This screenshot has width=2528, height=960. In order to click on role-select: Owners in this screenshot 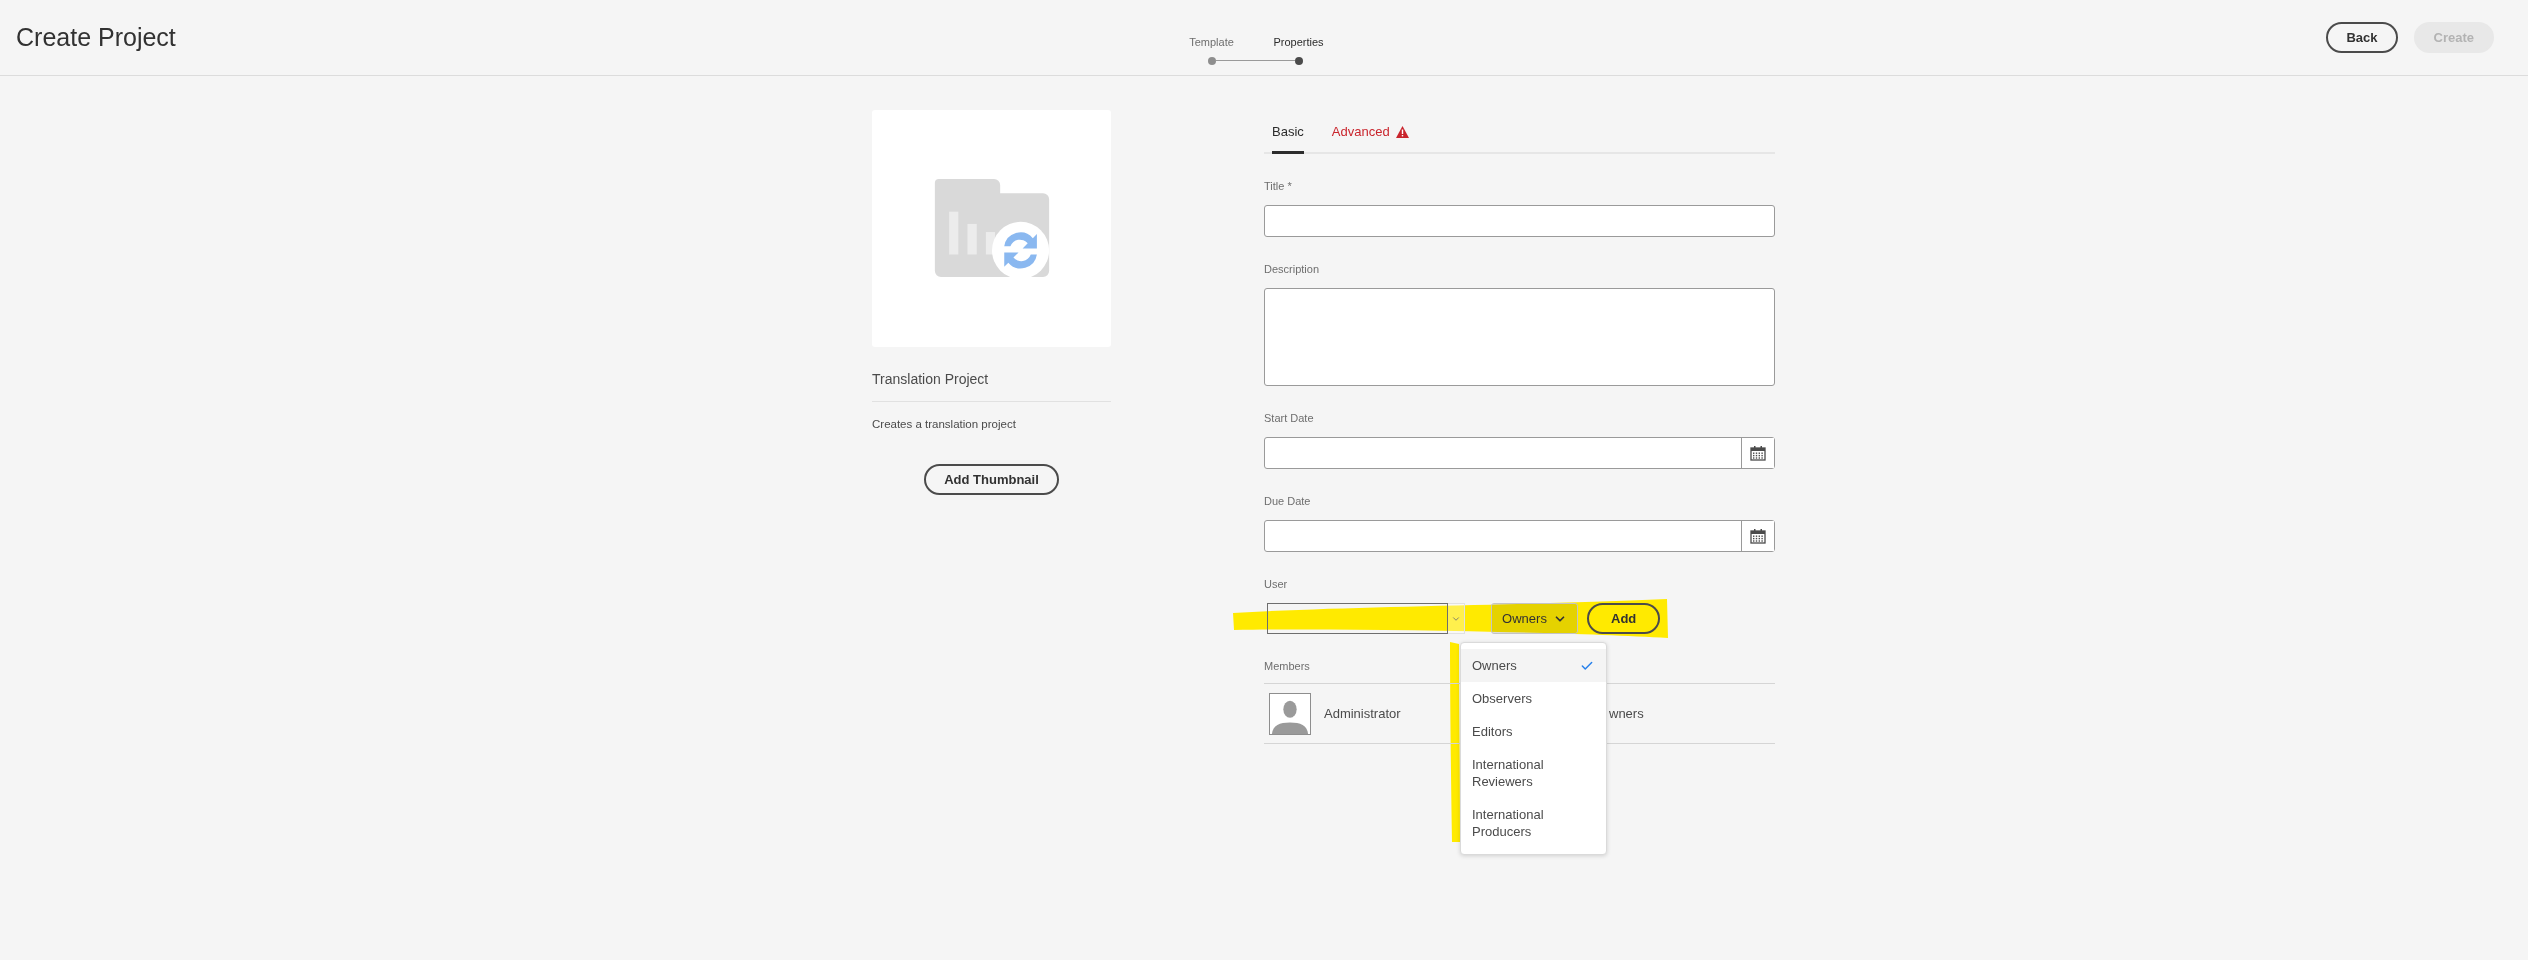, I will do `click(1534, 618)`.